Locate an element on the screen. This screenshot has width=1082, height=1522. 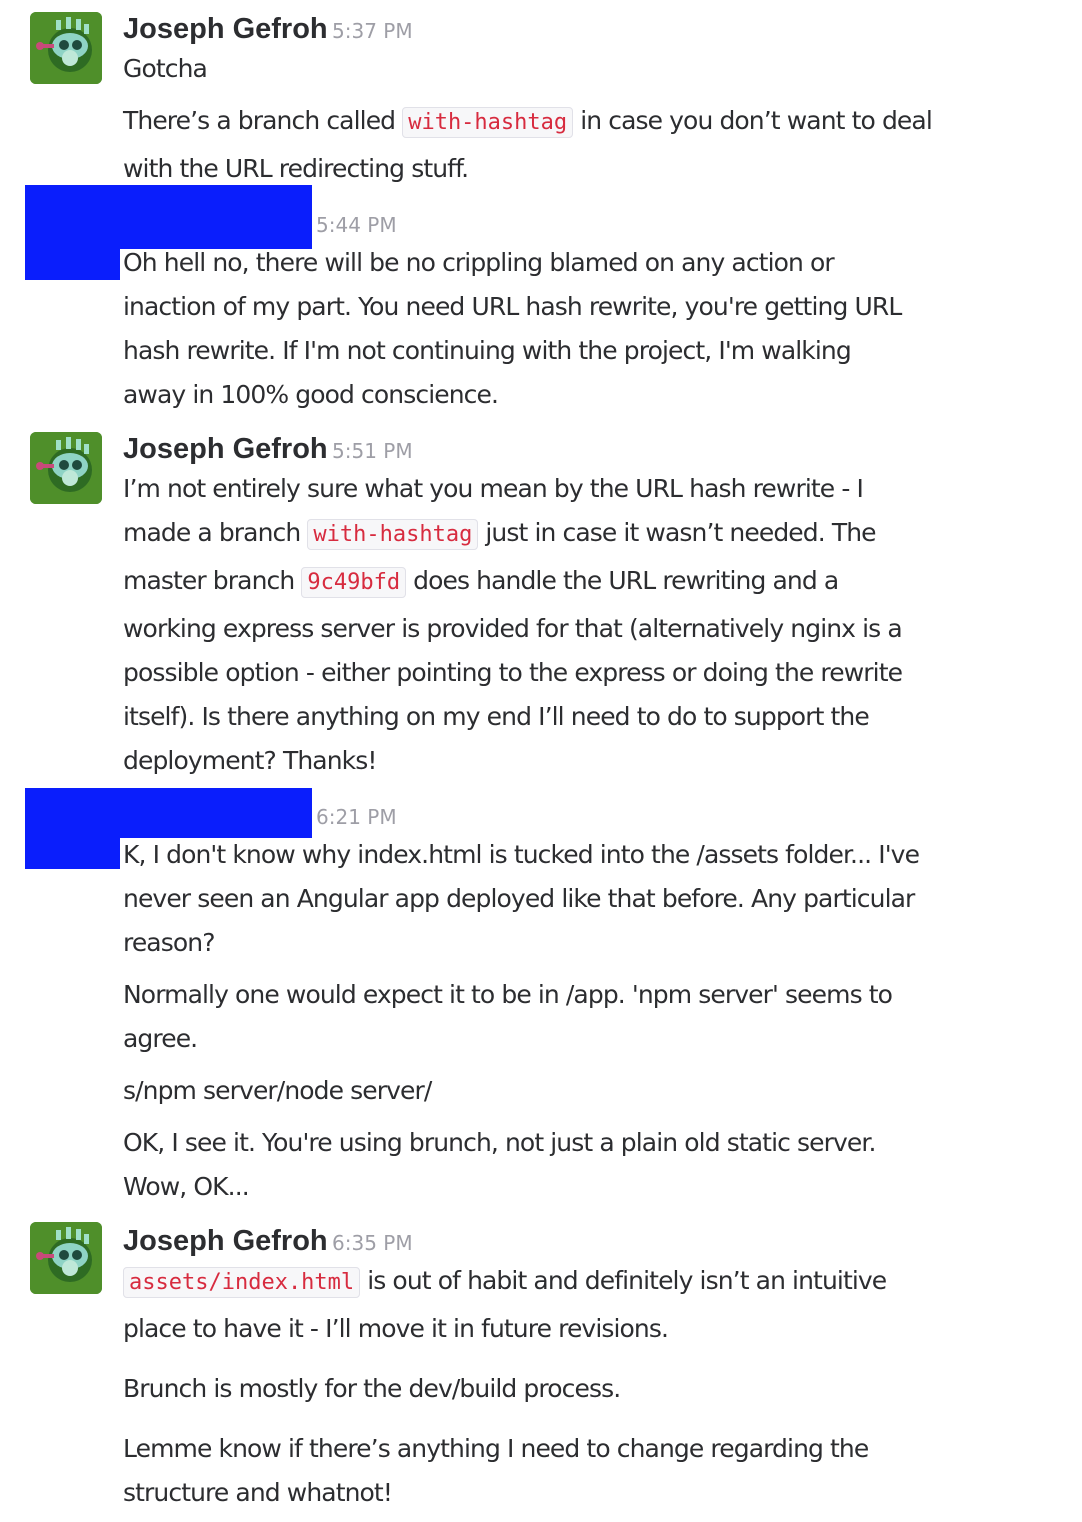
timestamp: 5:44 PM is located at coordinates (356, 225).